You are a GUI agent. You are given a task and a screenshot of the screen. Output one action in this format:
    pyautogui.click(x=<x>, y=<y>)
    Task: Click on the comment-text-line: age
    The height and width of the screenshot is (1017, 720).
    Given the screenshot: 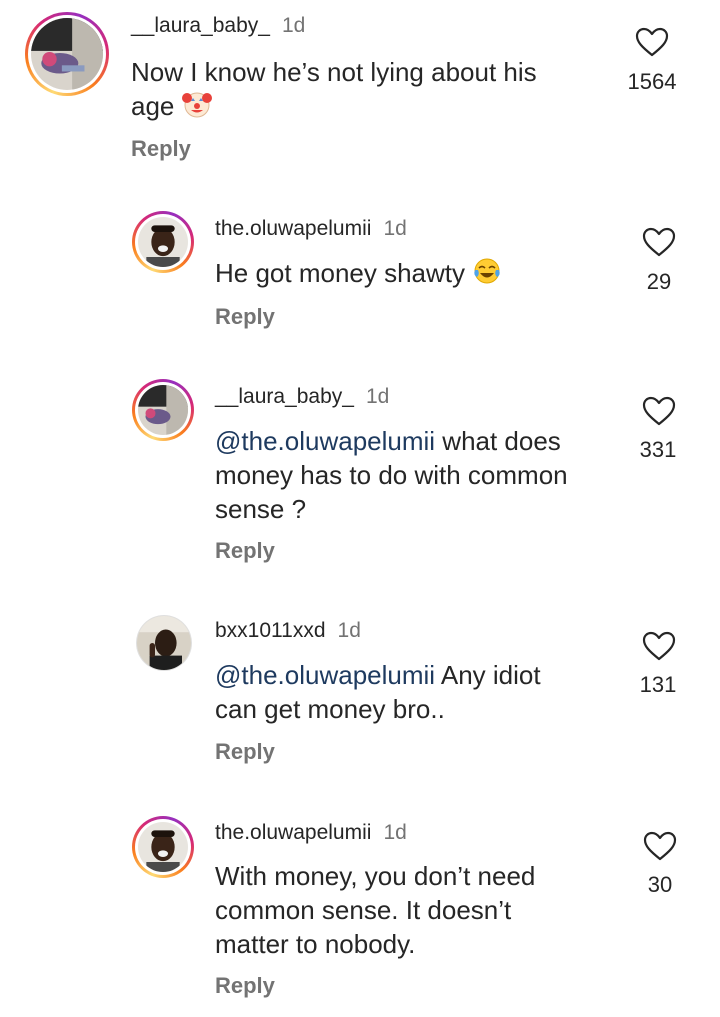 What is the action you would take?
    pyautogui.click(x=361, y=106)
    